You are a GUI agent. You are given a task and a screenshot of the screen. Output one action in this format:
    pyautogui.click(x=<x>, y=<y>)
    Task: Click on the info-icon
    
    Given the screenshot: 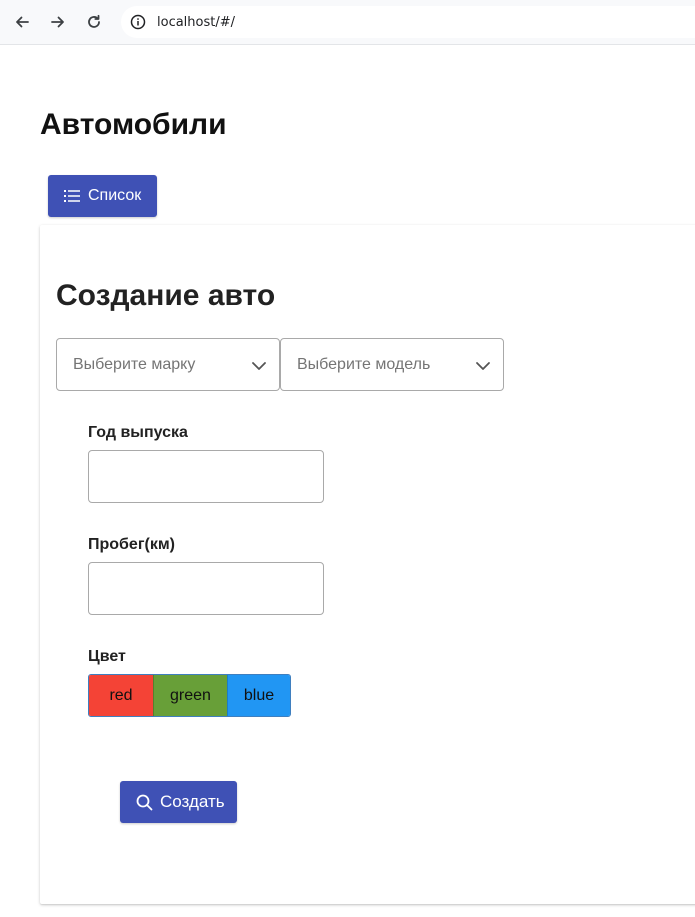 What is the action you would take?
    pyautogui.click(x=138, y=22)
    